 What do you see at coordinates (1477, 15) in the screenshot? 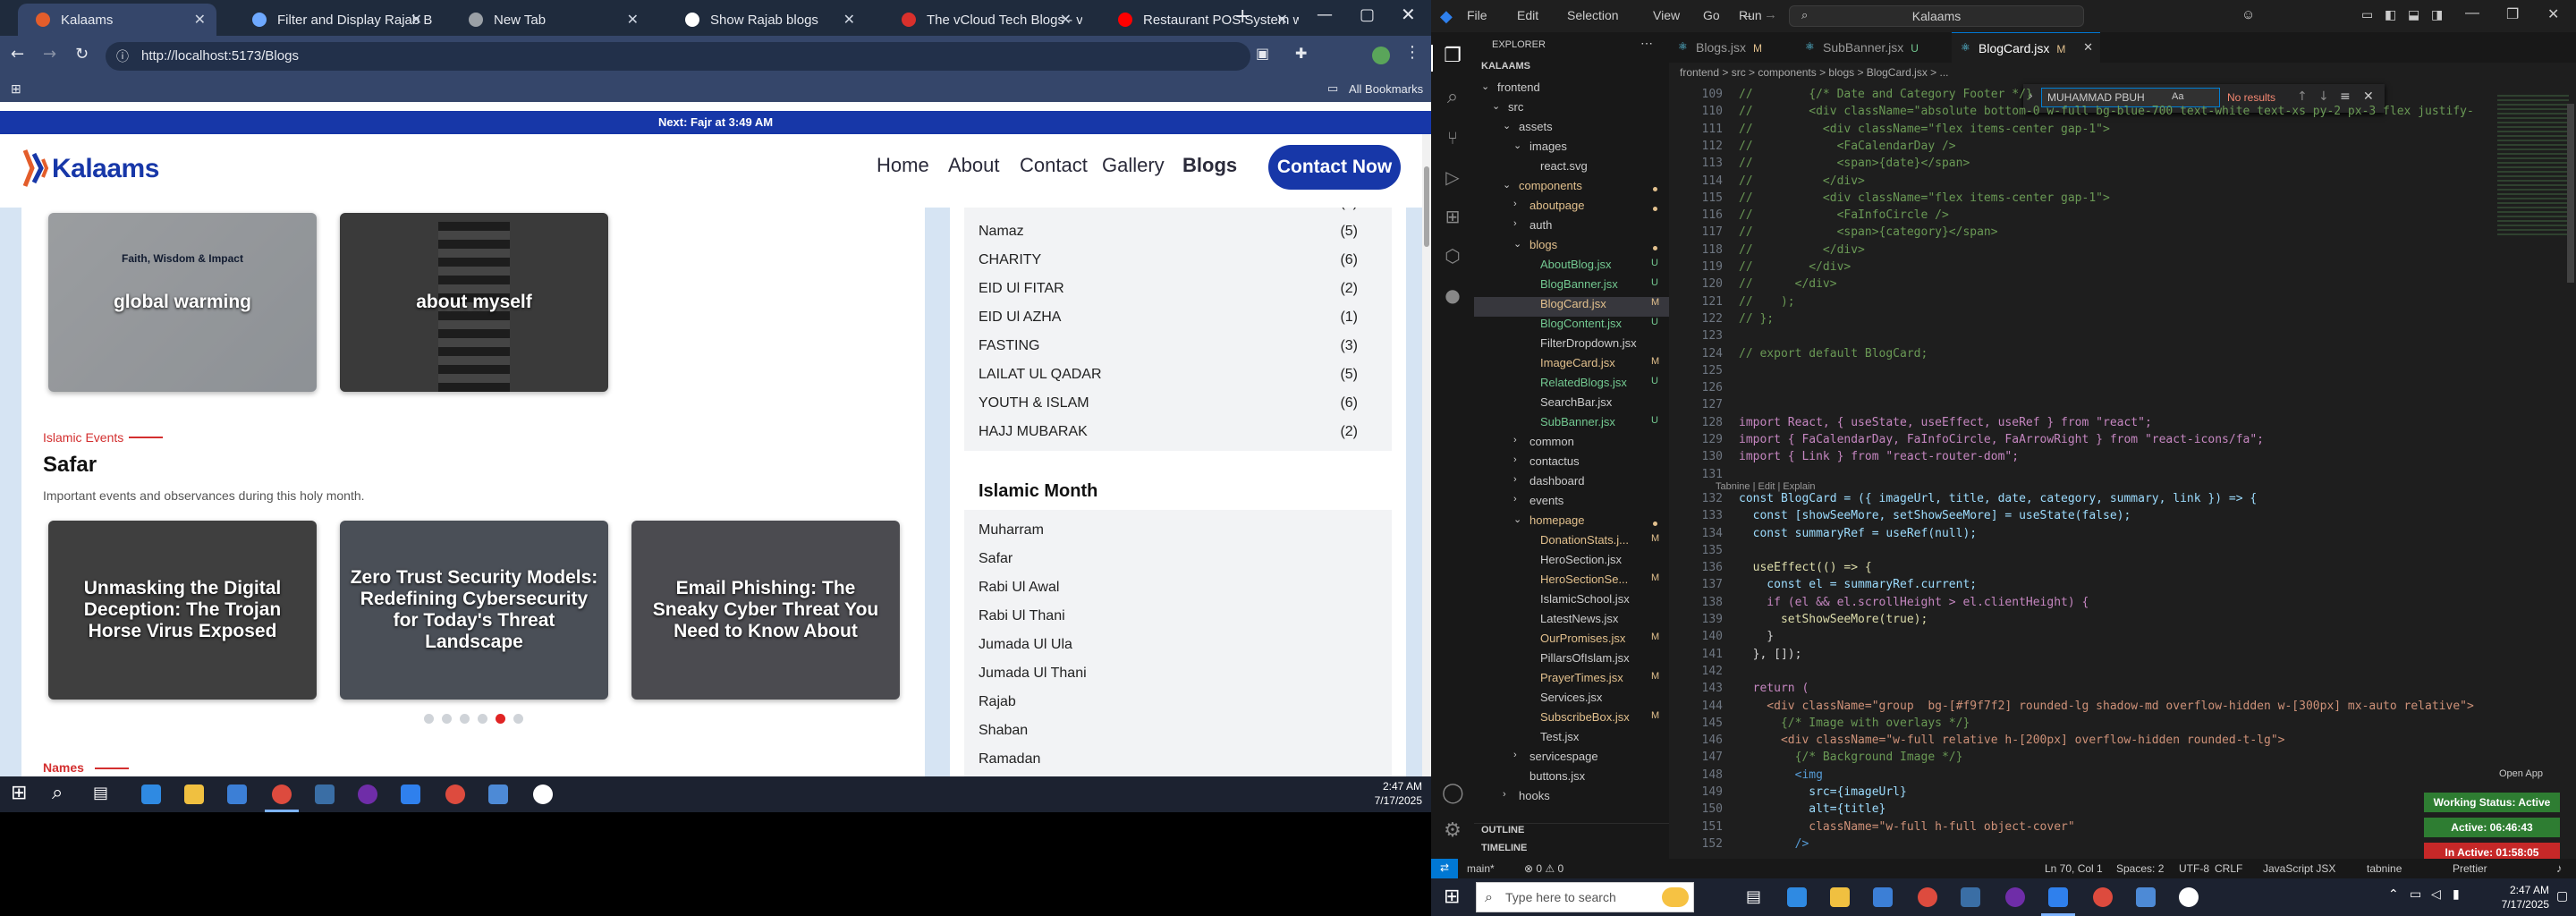
I see `menu-file: File` at bounding box center [1477, 15].